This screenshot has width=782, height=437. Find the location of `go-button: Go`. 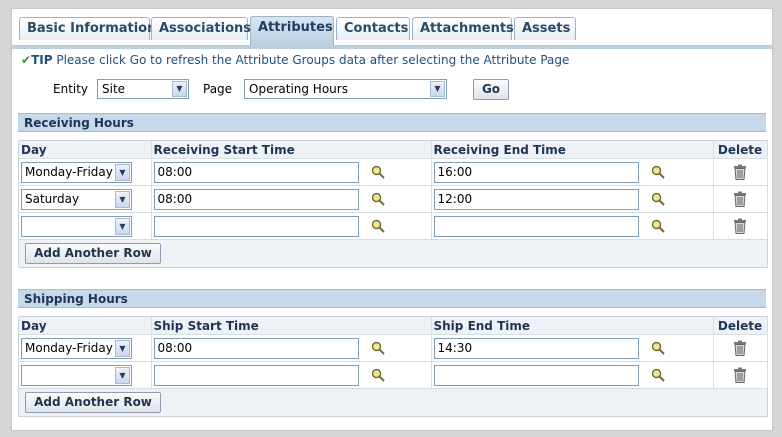

go-button: Go is located at coordinates (491, 89).